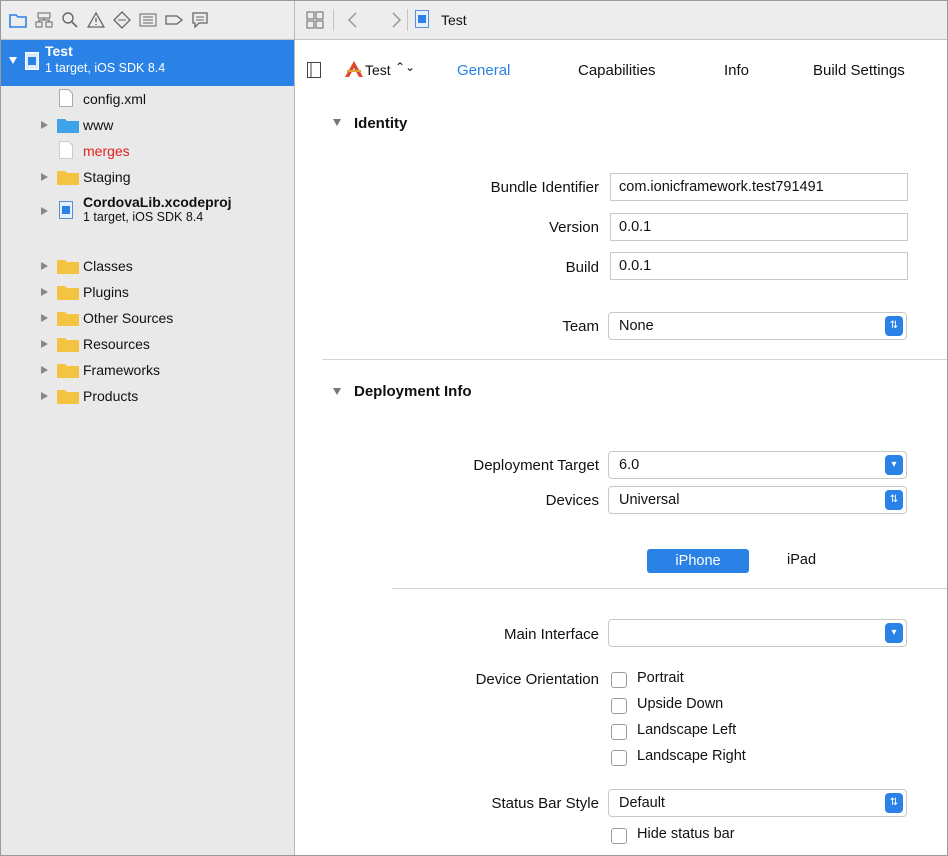 Image resolution: width=948 pixels, height=856 pixels. What do you see at coordinates (44, 20) in the screenshot?
I see `hierarchy-icon` at bounding box center [44, 20].